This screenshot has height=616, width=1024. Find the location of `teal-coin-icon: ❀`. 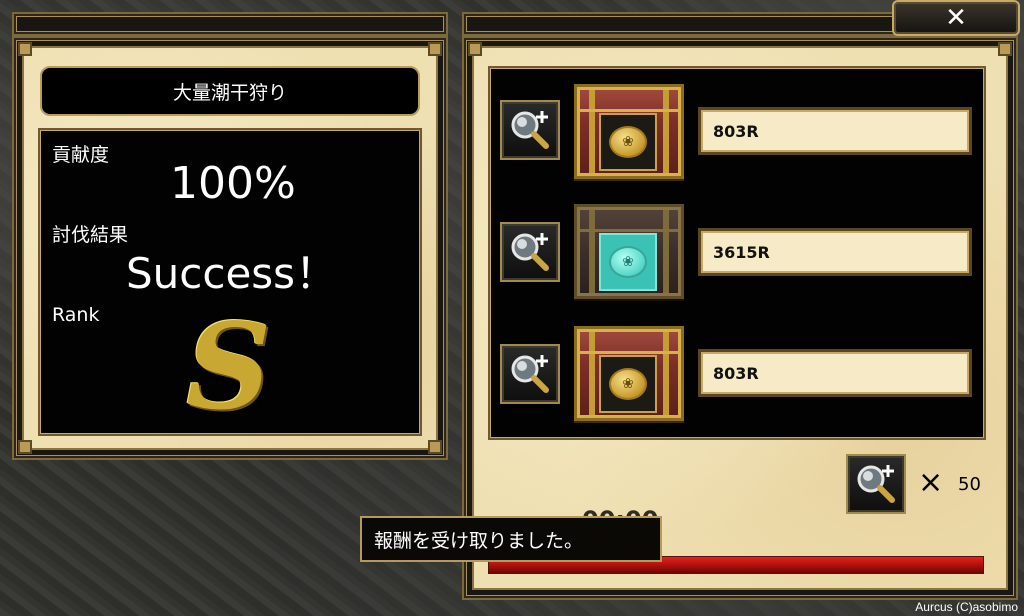

teal-coin-icon: ❀ is located at coordinates (628, 262).